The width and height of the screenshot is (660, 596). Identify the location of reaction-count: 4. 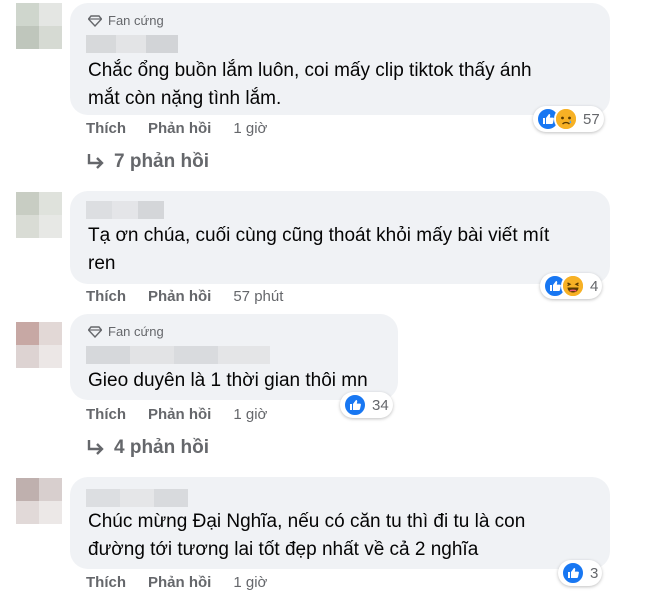
(594, 286).